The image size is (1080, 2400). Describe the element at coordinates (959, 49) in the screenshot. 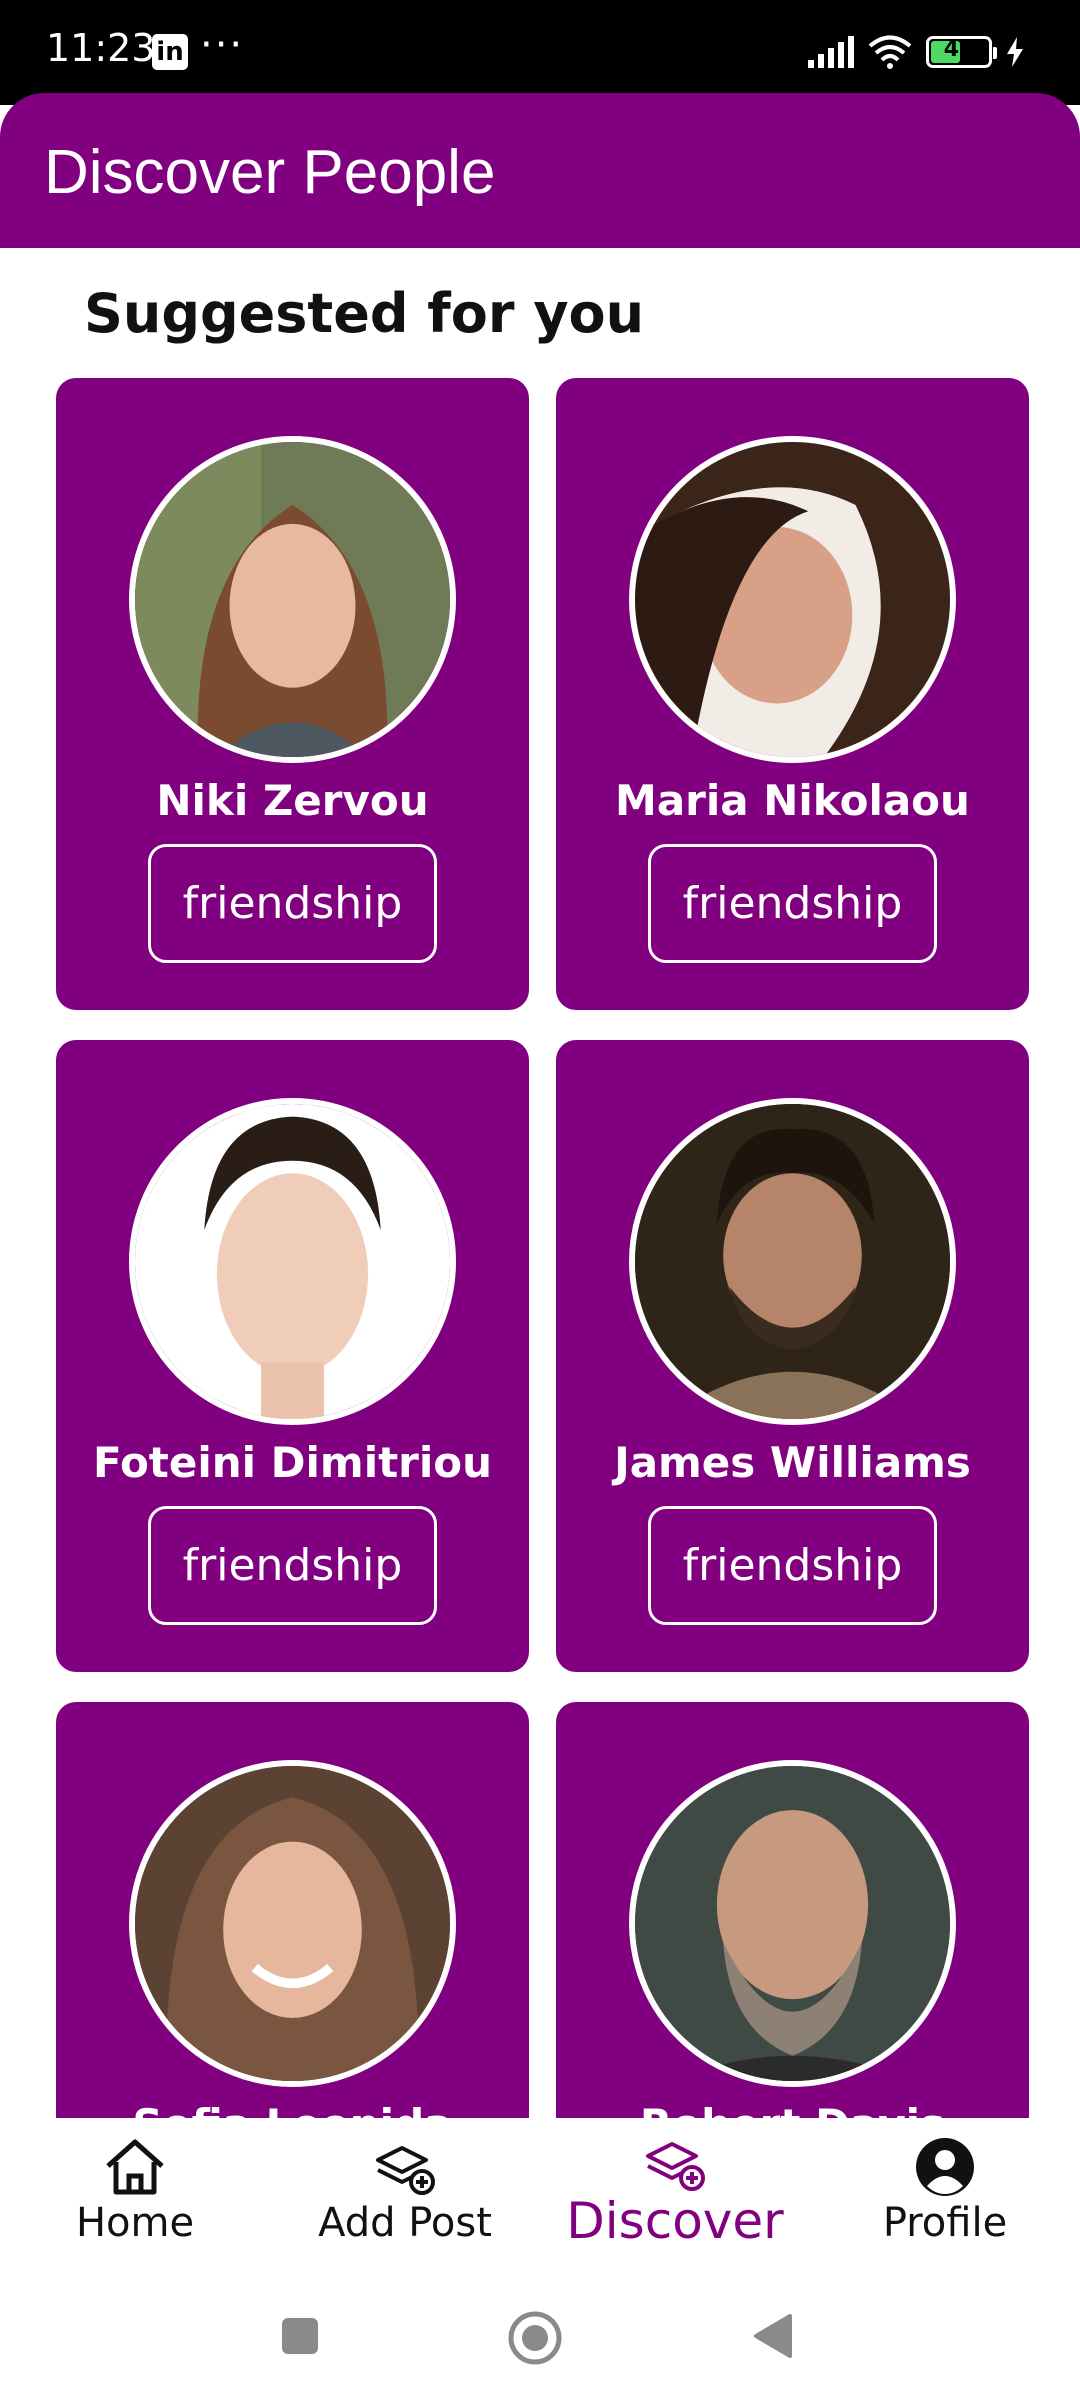

I see `battery-level-label: 48` at that location.